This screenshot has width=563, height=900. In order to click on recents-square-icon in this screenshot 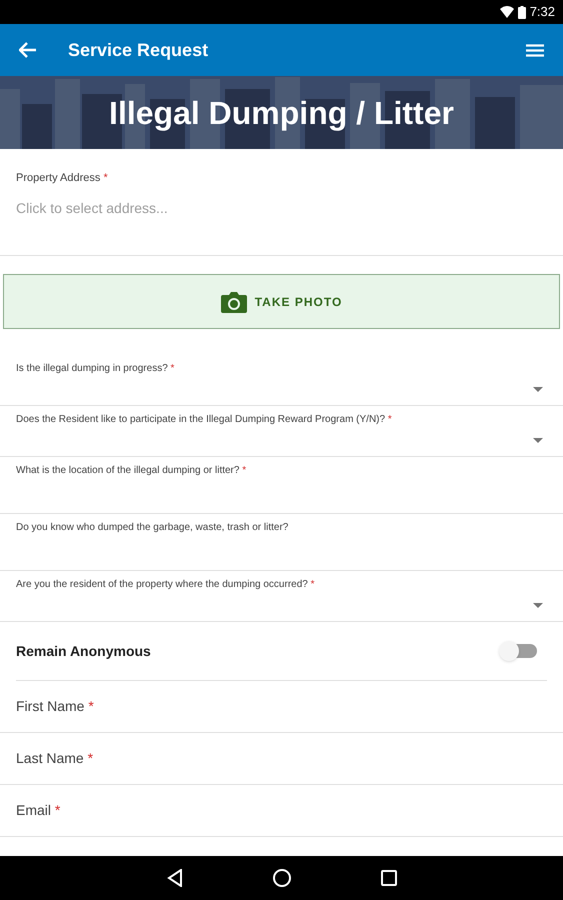, I will do `click(388, 878)`.